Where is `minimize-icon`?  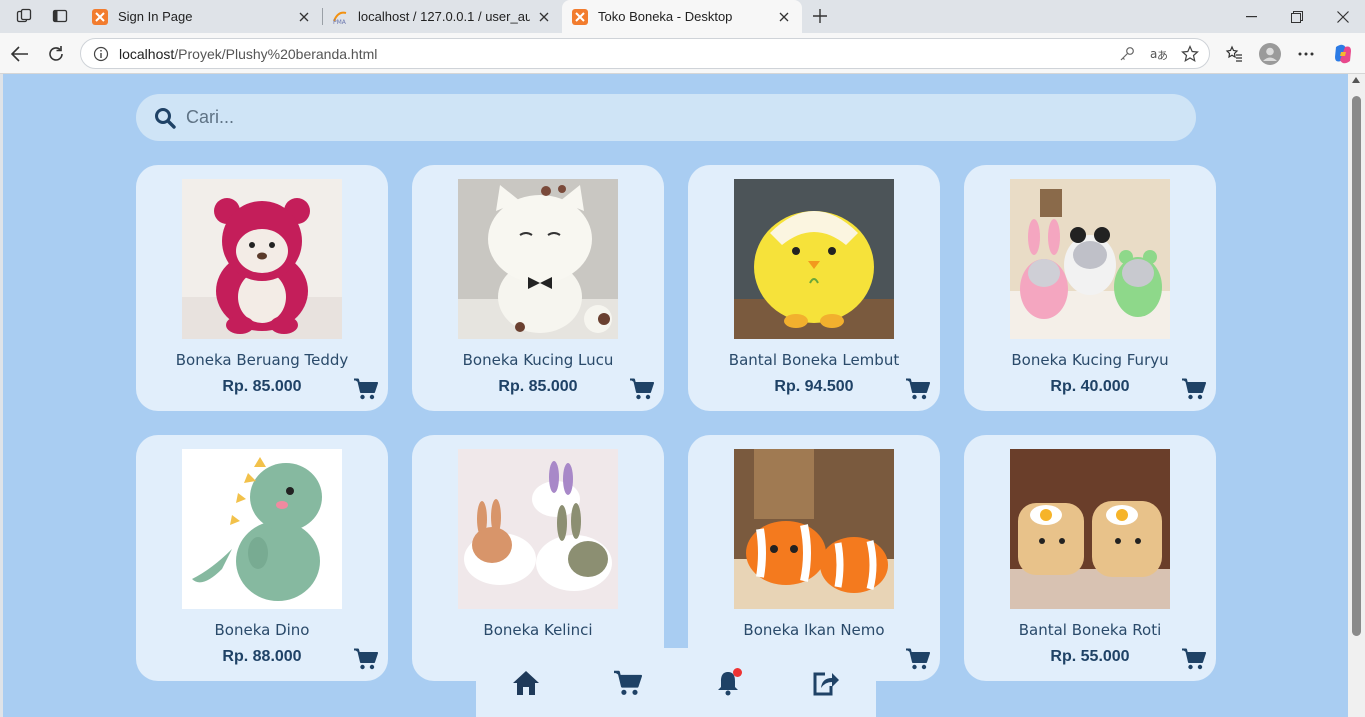 minimize-icon is located at coordinates (1251, 16).